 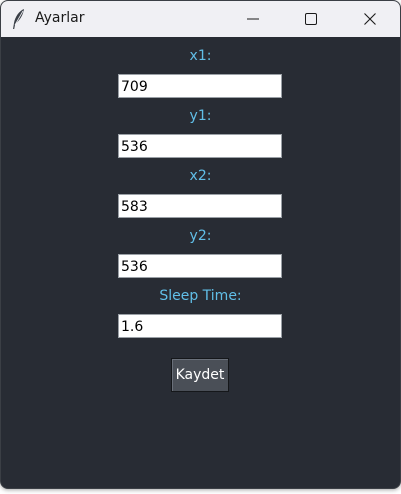 I want to click on sleep-time-label: Sleep Time:, so click(x=200, y=296).